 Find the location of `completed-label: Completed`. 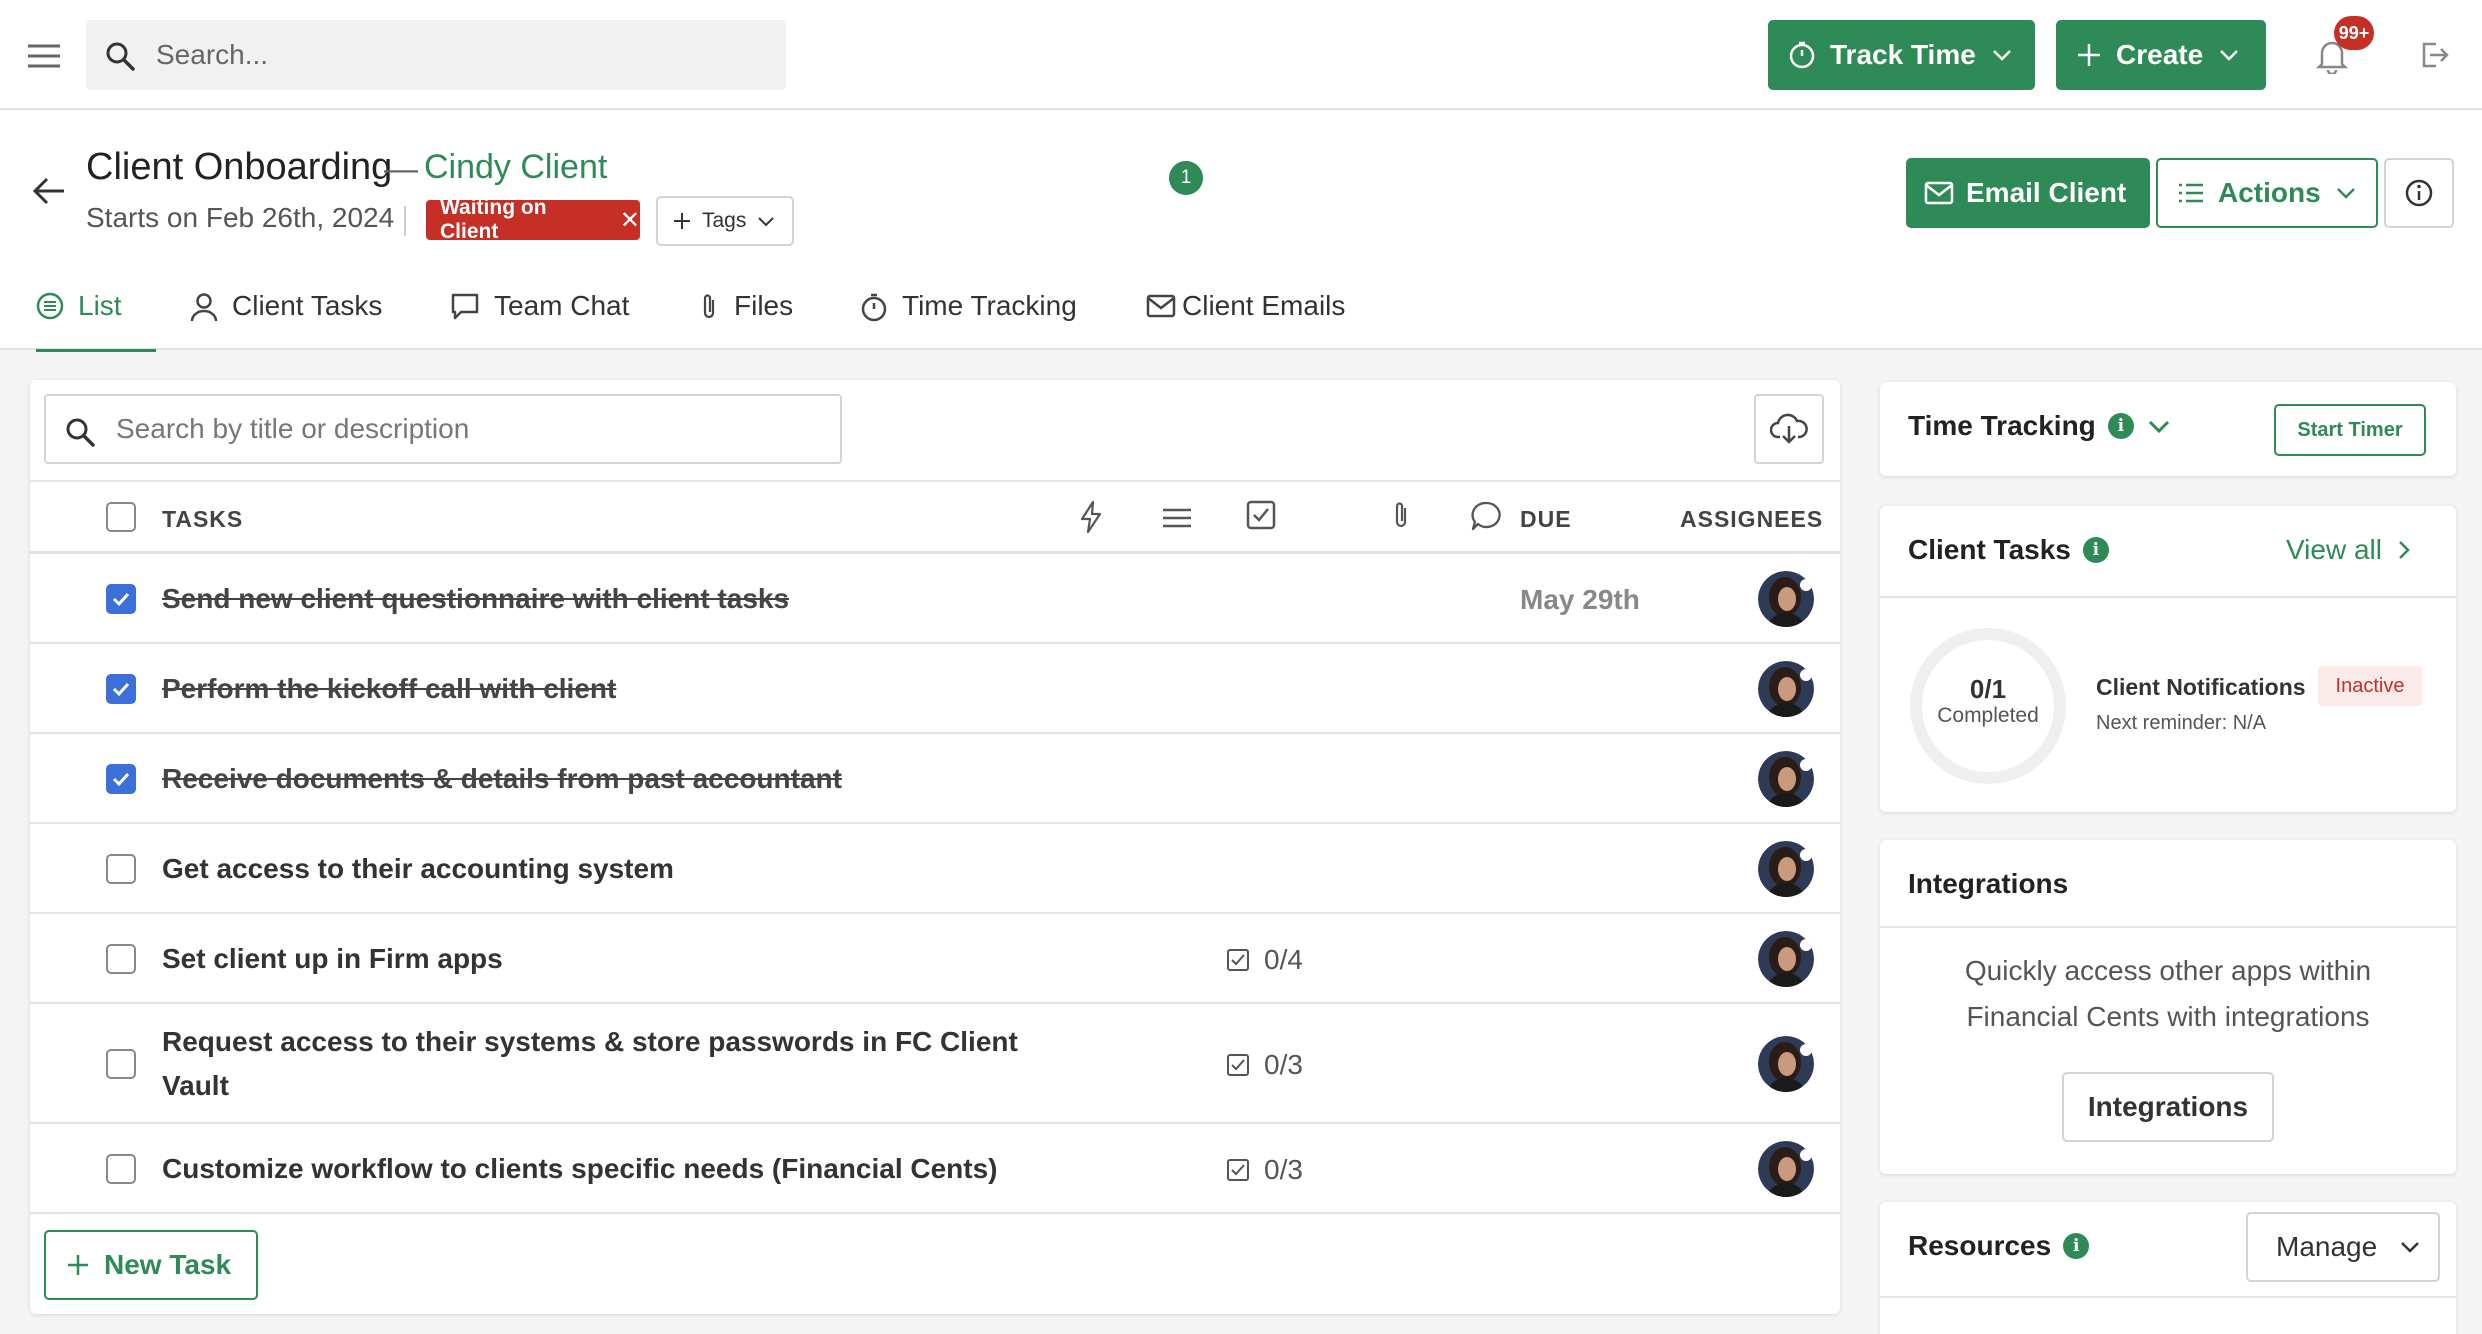

completed-label: Completed is located at coordinates (1988, 715).